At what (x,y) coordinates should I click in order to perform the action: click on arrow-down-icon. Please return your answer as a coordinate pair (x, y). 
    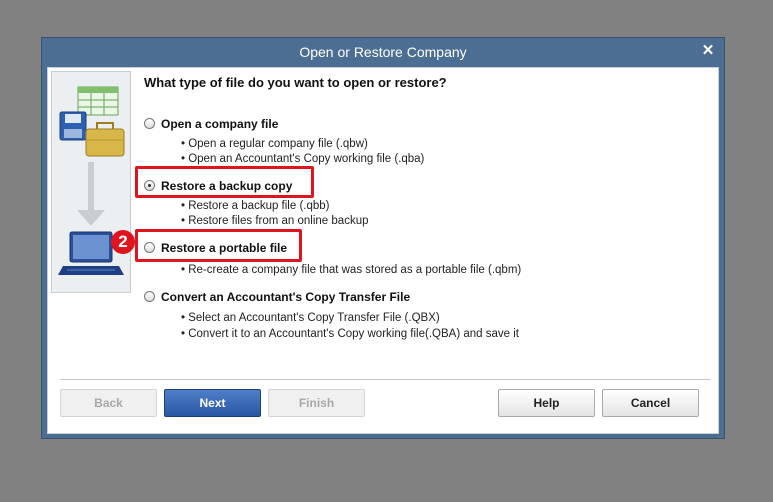
    Looking at the image, I should click on (91, 194).